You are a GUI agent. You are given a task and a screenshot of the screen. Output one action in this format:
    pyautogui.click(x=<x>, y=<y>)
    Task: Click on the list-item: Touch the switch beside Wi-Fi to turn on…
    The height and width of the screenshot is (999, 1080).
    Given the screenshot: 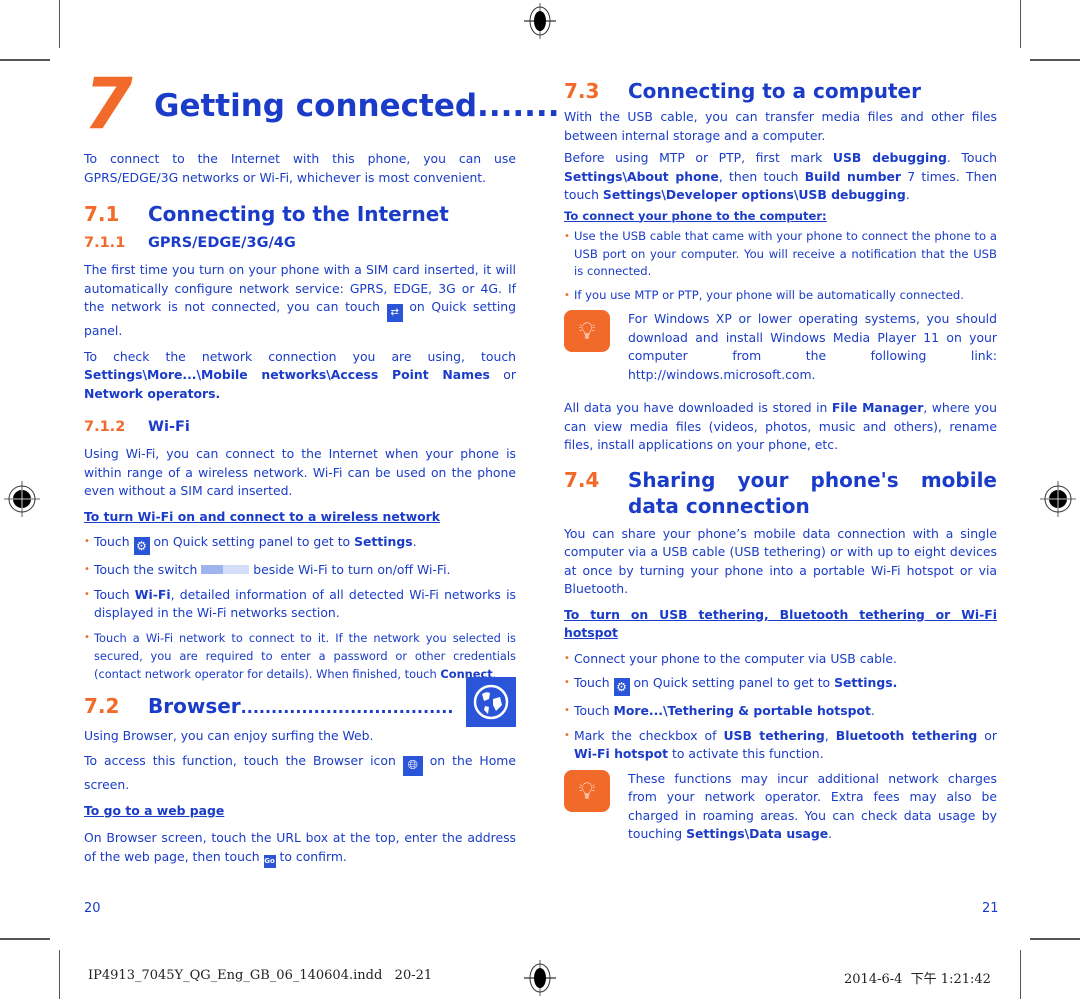 What is the action you would take?
    pyautogui.click(x=300, y=570)
    